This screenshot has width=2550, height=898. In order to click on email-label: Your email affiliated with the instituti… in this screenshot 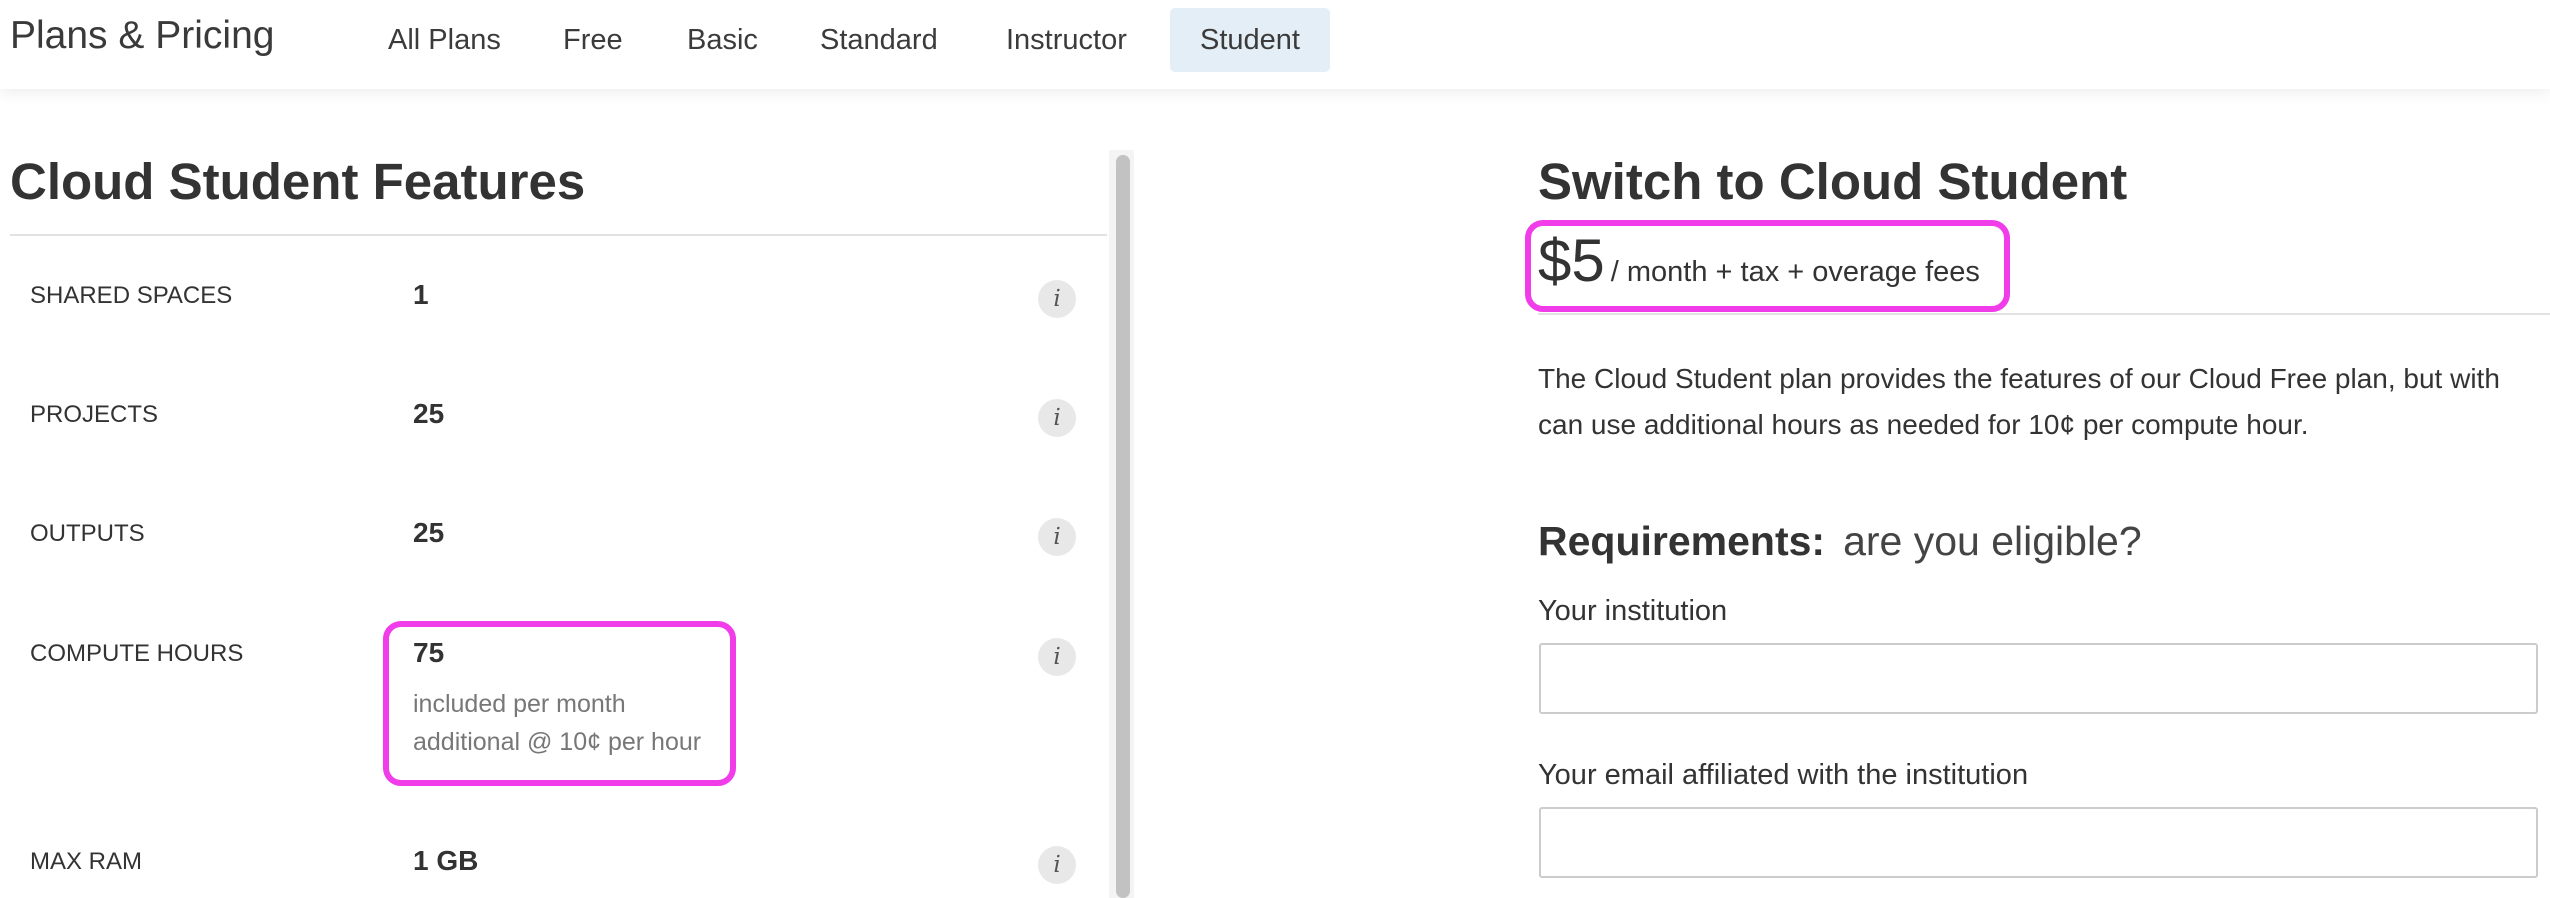, I will do `click(1783, 775)`.